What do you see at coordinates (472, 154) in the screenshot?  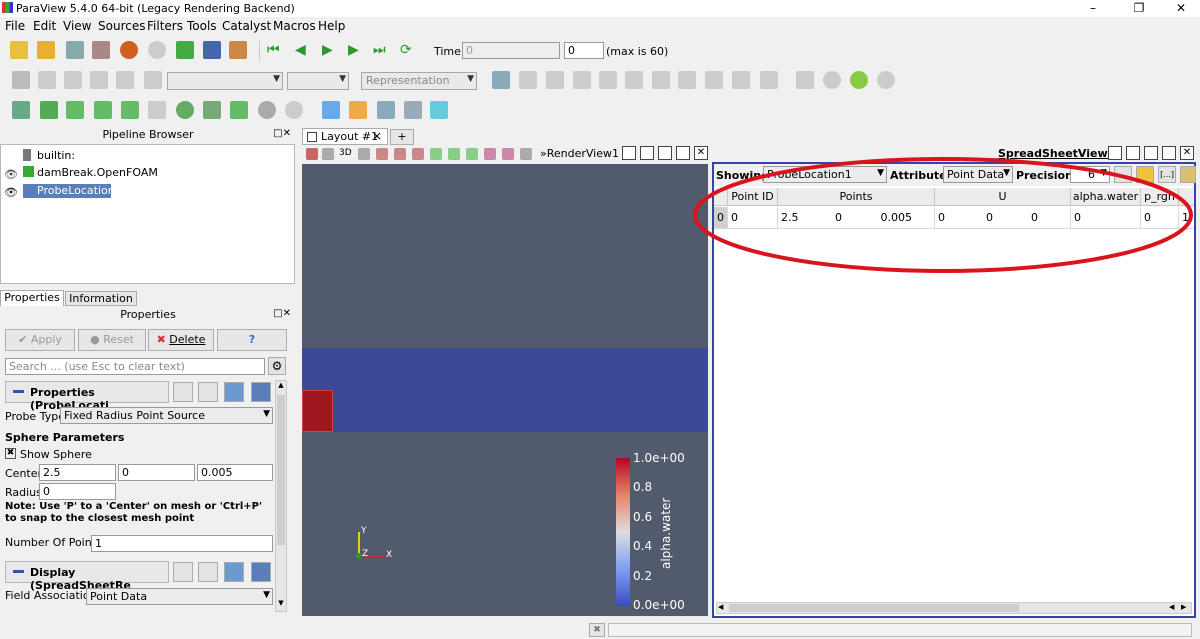 I see `hover-points-icon` at bounding box center [472, 154].